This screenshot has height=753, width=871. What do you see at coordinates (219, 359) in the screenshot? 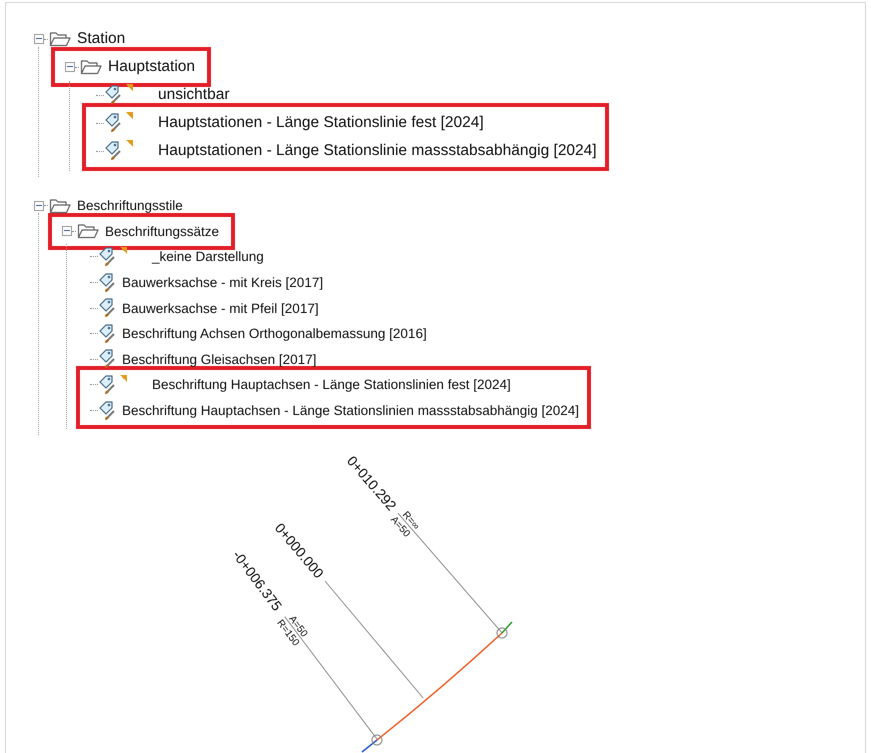
I see `tree-item-label: Beschriftung Gleisachsen [2017]` at bounding box center [219, 359].